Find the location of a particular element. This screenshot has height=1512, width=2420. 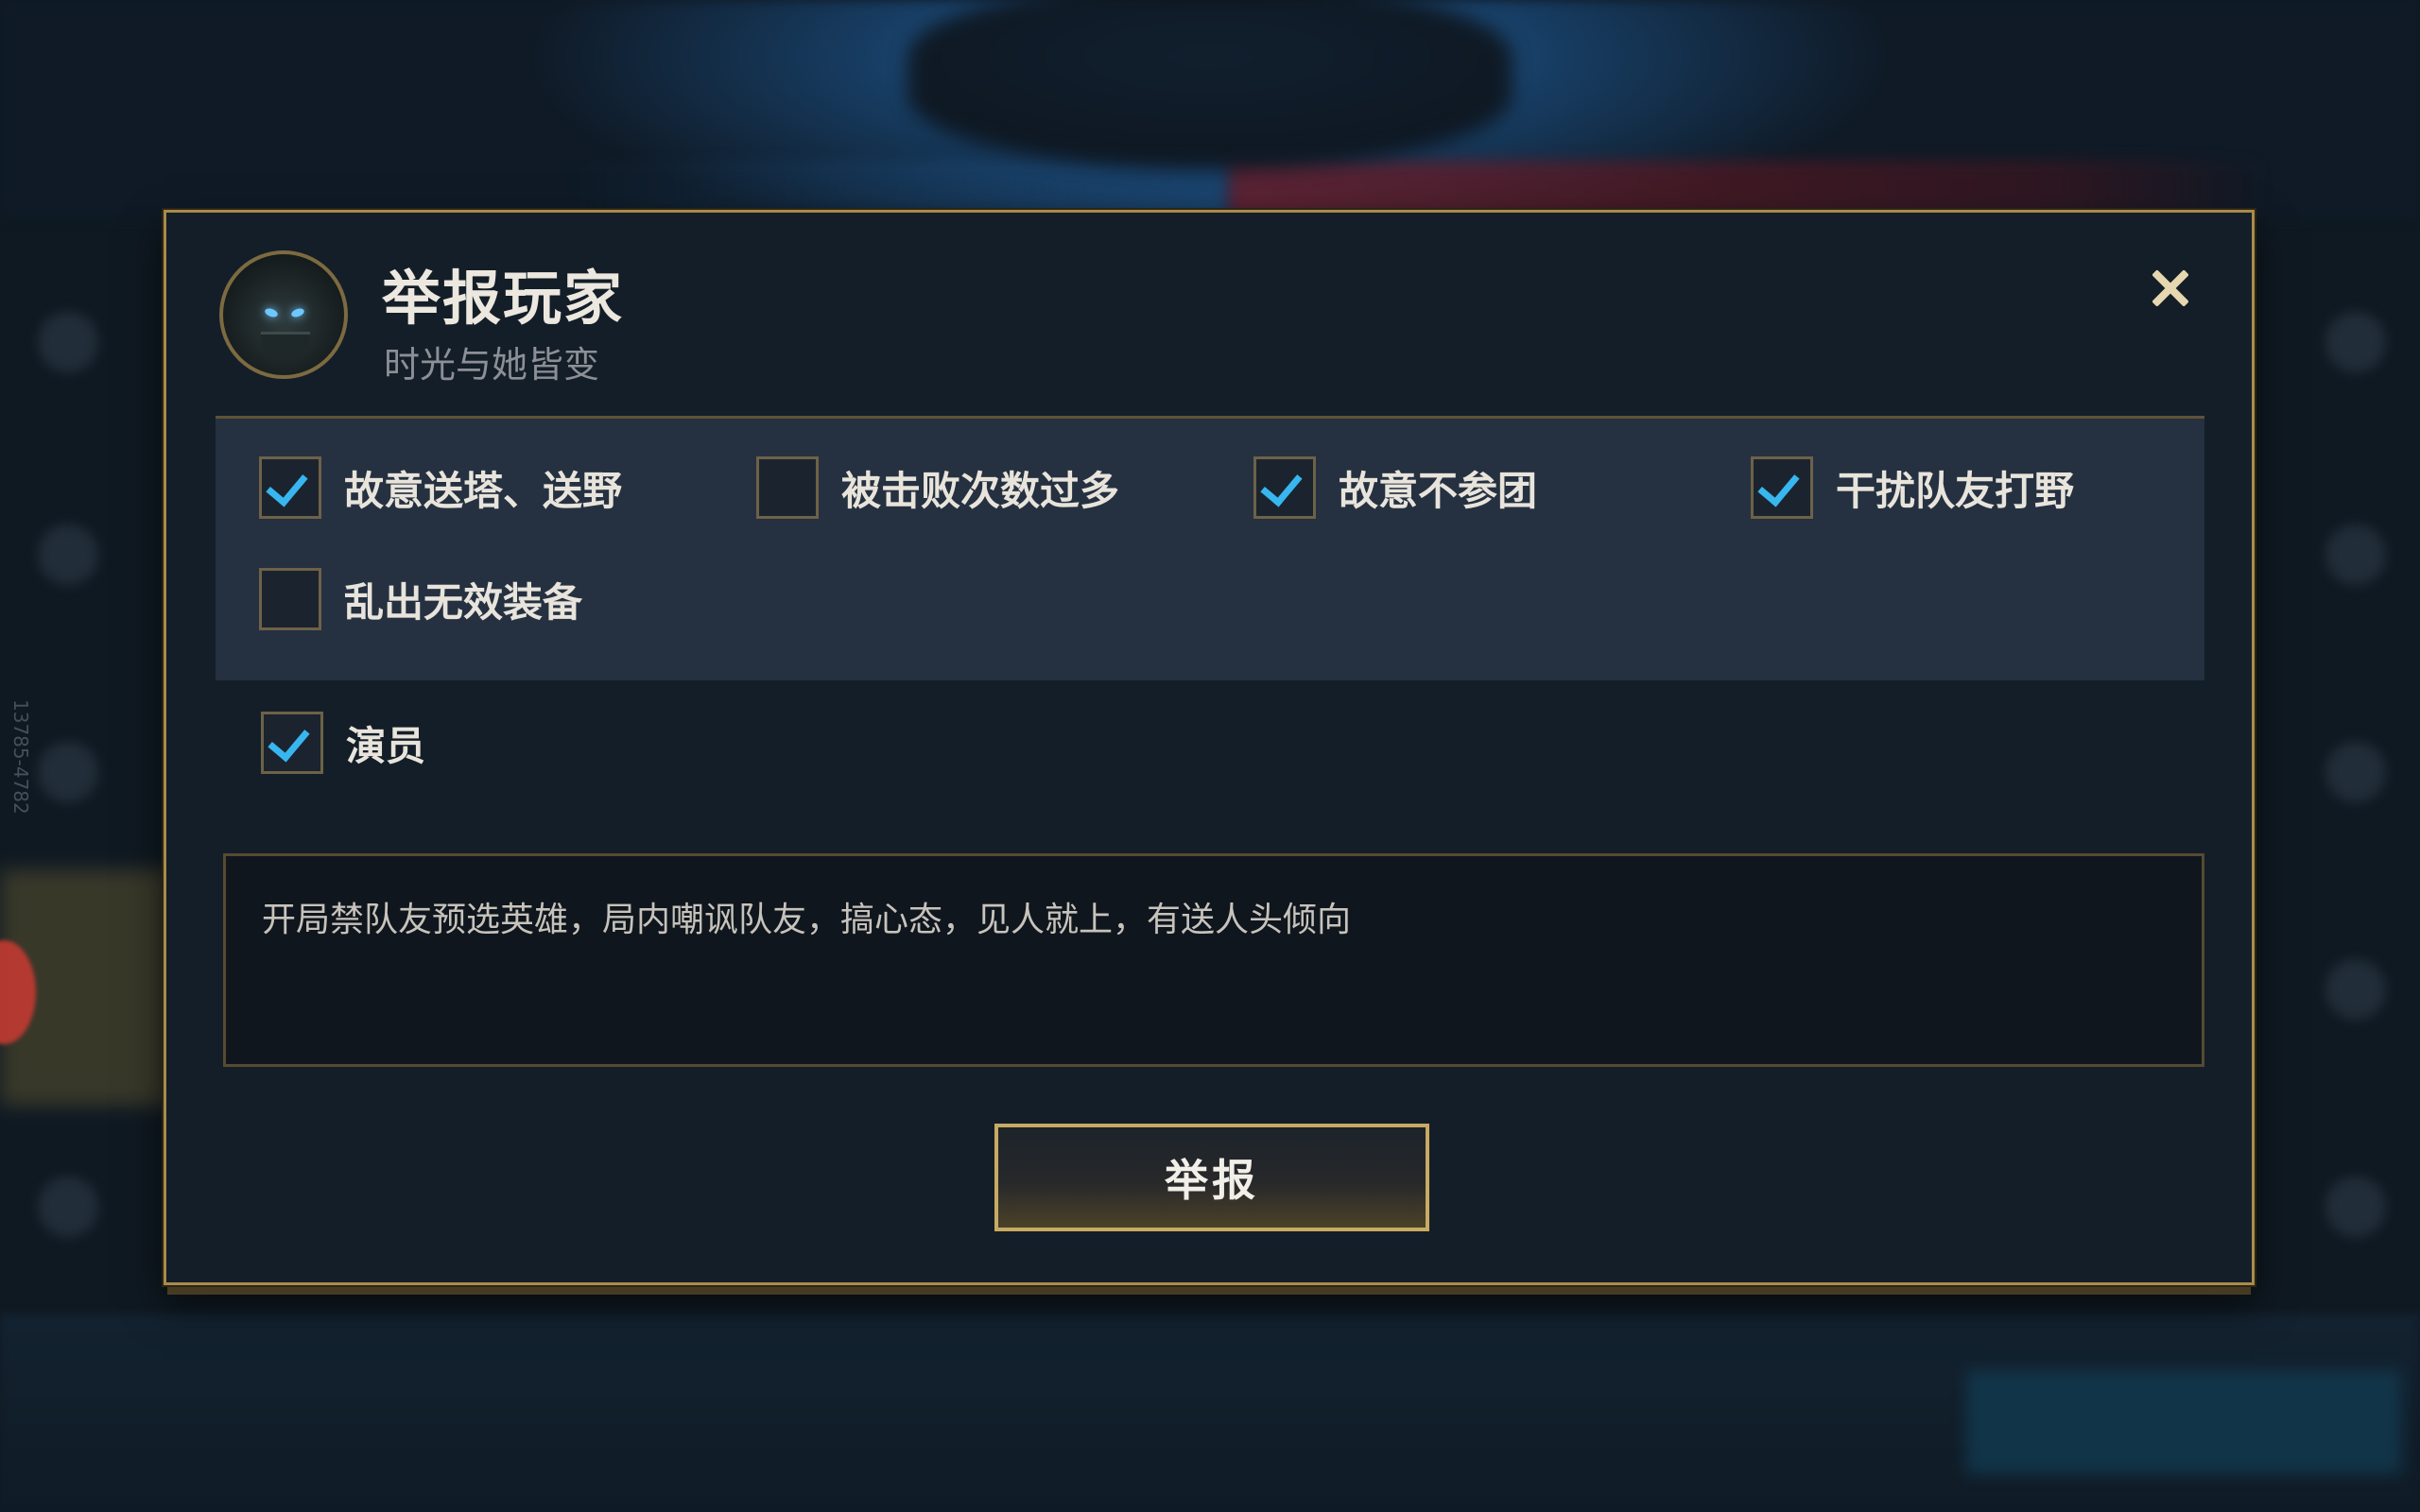

report-option-label: 故意不参团 is located at coordinates (1438, 490).